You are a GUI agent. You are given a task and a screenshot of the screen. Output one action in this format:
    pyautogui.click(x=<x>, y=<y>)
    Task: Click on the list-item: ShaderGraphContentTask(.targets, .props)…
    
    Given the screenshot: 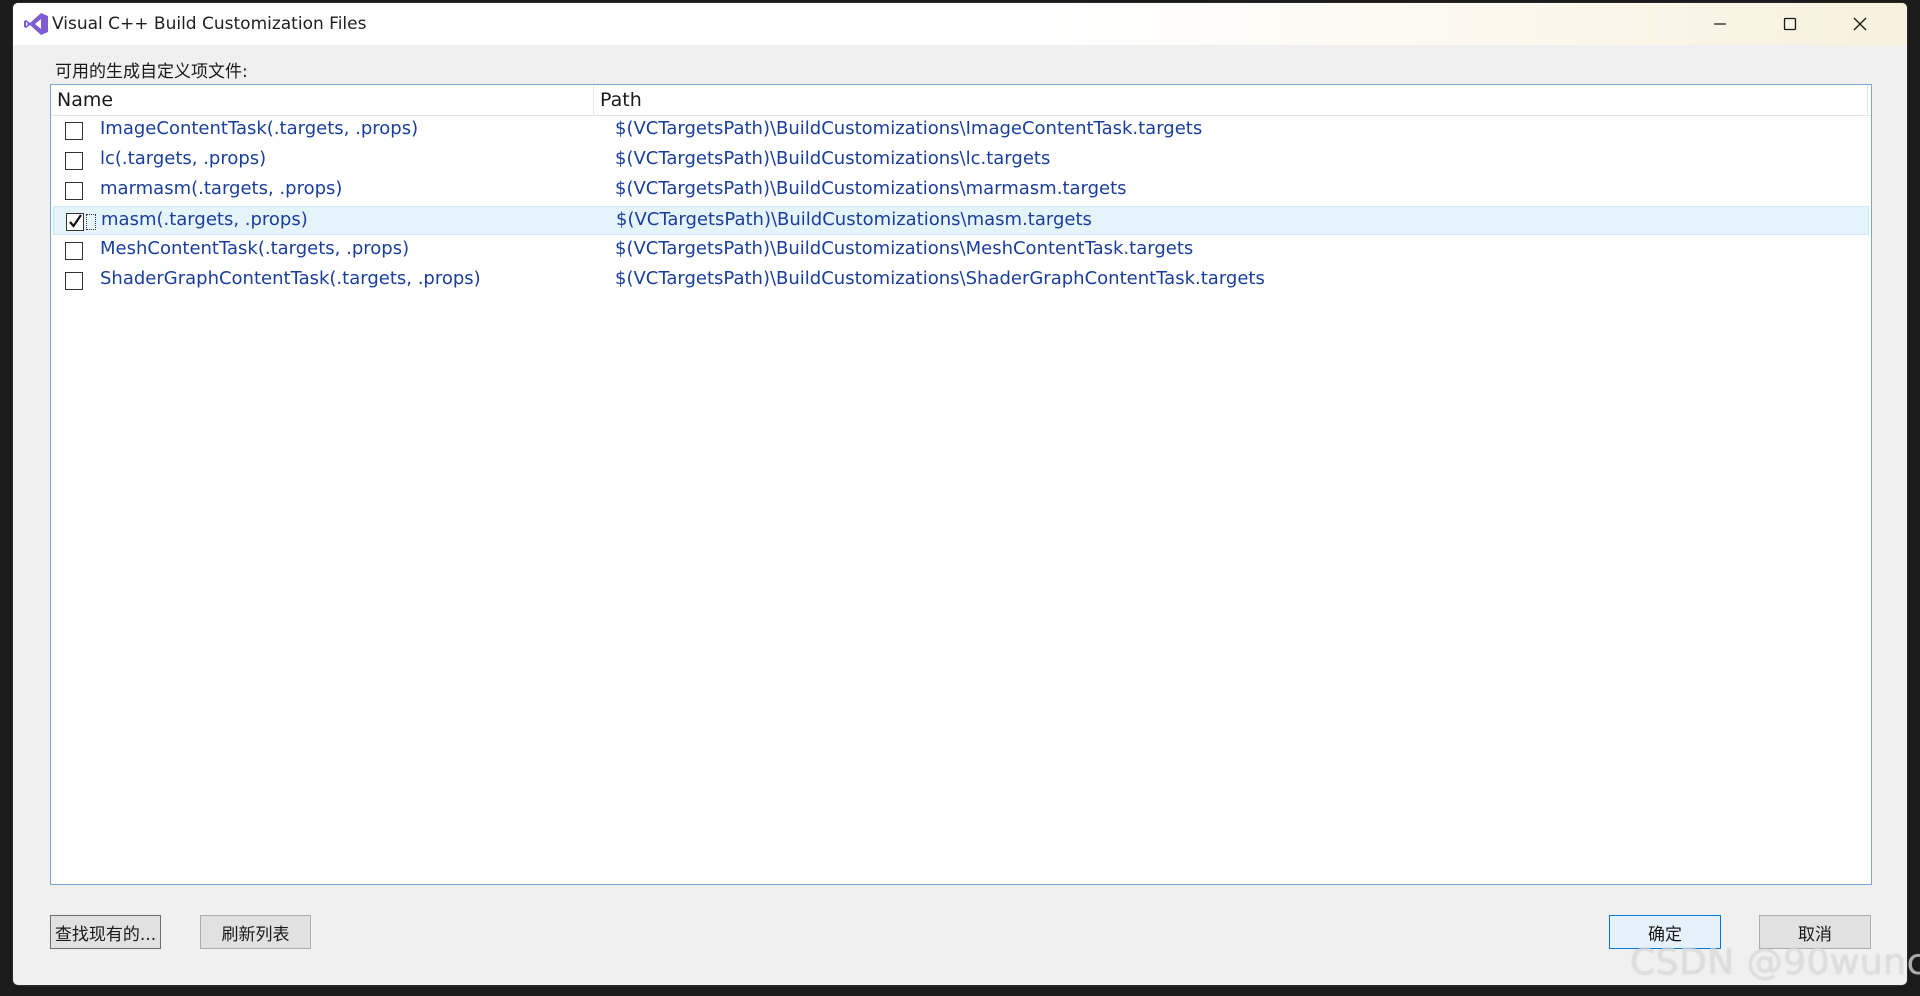 What is the action you would take?
    pyautogui.click(x=961, y=280)
    